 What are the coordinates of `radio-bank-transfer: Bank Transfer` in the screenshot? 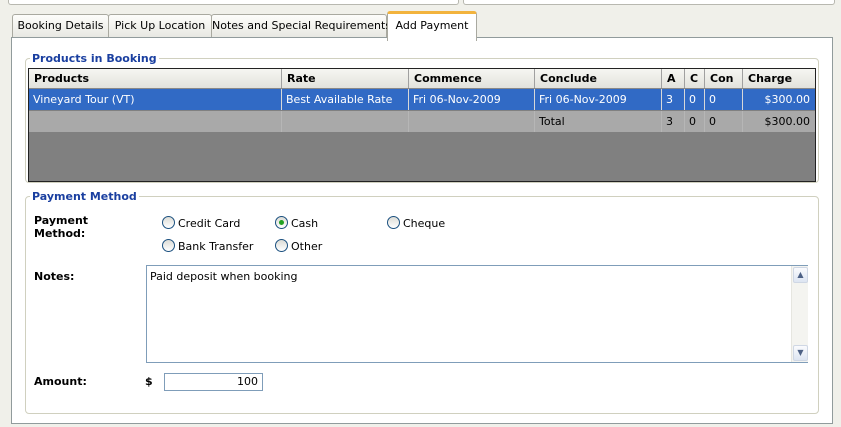 It's located at (207, 247).